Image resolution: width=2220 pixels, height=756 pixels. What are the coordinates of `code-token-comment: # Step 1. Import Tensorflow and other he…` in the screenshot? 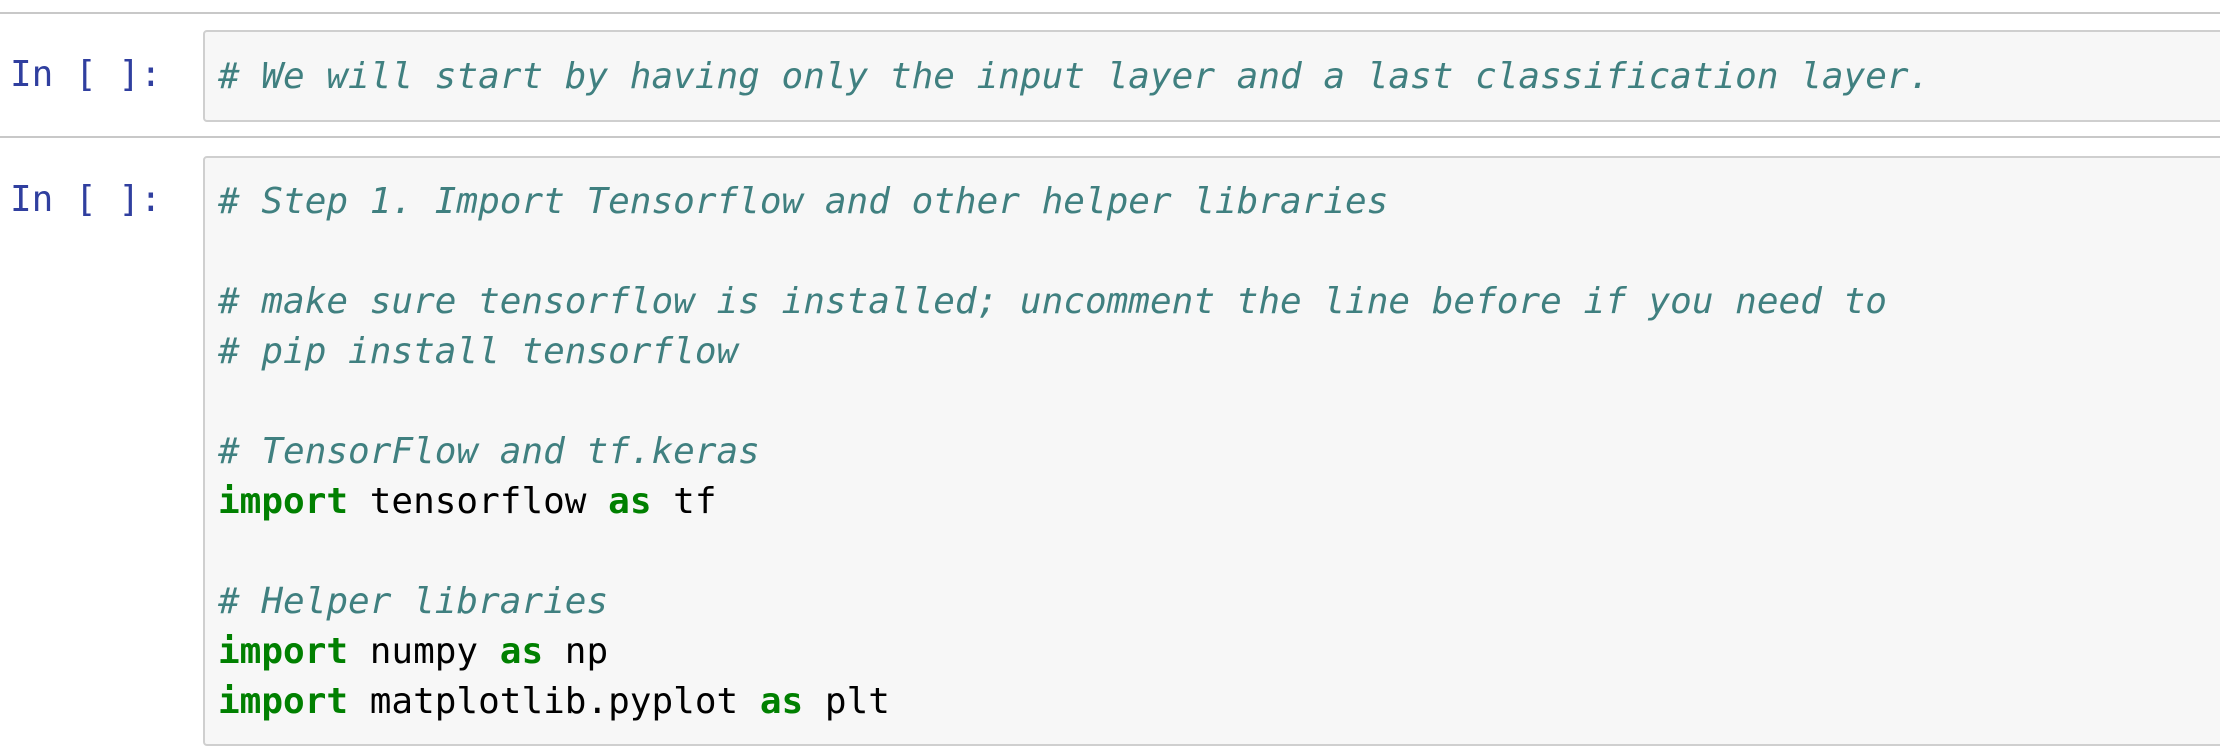 It's located at (803, 201).